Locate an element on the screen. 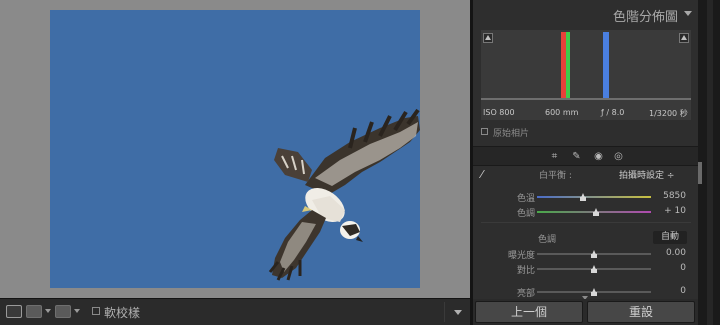 This screenshot has width=720, height=325. highlights-label: 亮部 is located at coordinates (525, 294).